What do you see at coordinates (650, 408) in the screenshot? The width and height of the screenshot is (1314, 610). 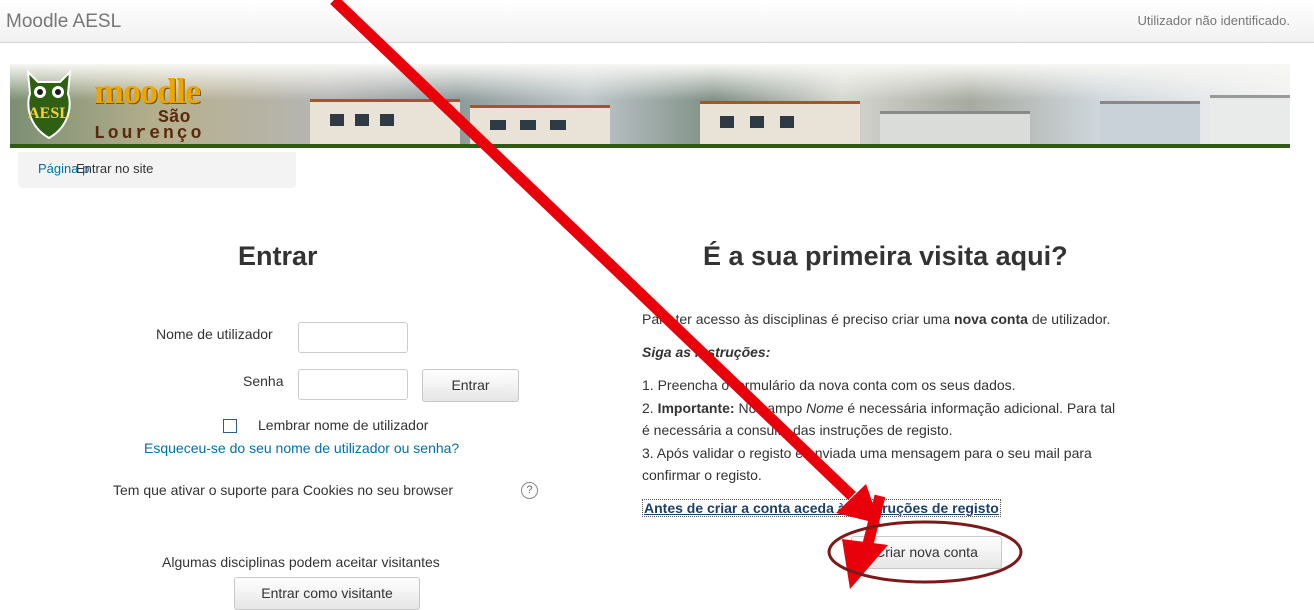 I see `step2-prefix: 2.` at bounding box center [650, 408].